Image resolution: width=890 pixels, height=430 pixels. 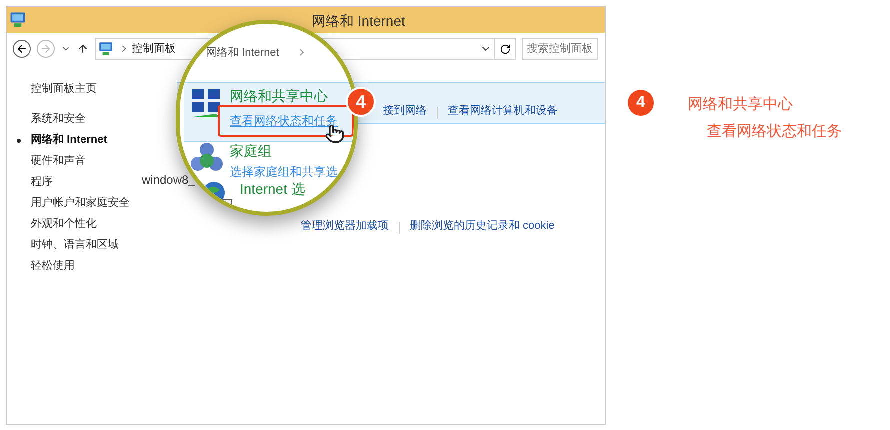 What do you see at coordinates (740, 105) in the screenshot?
I see `step-caption: 网络和共享中心` at bounding box center [740, 105].